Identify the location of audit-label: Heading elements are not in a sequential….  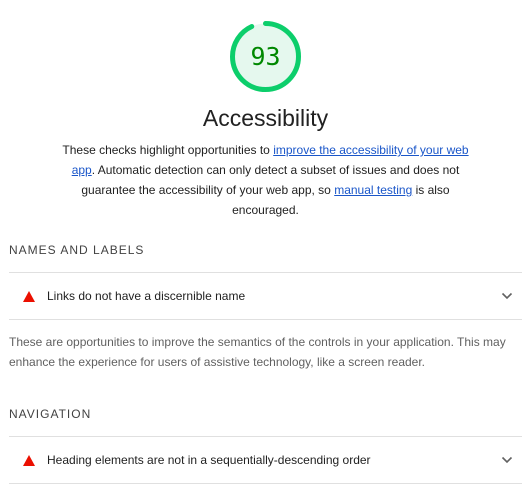
(209, 460).